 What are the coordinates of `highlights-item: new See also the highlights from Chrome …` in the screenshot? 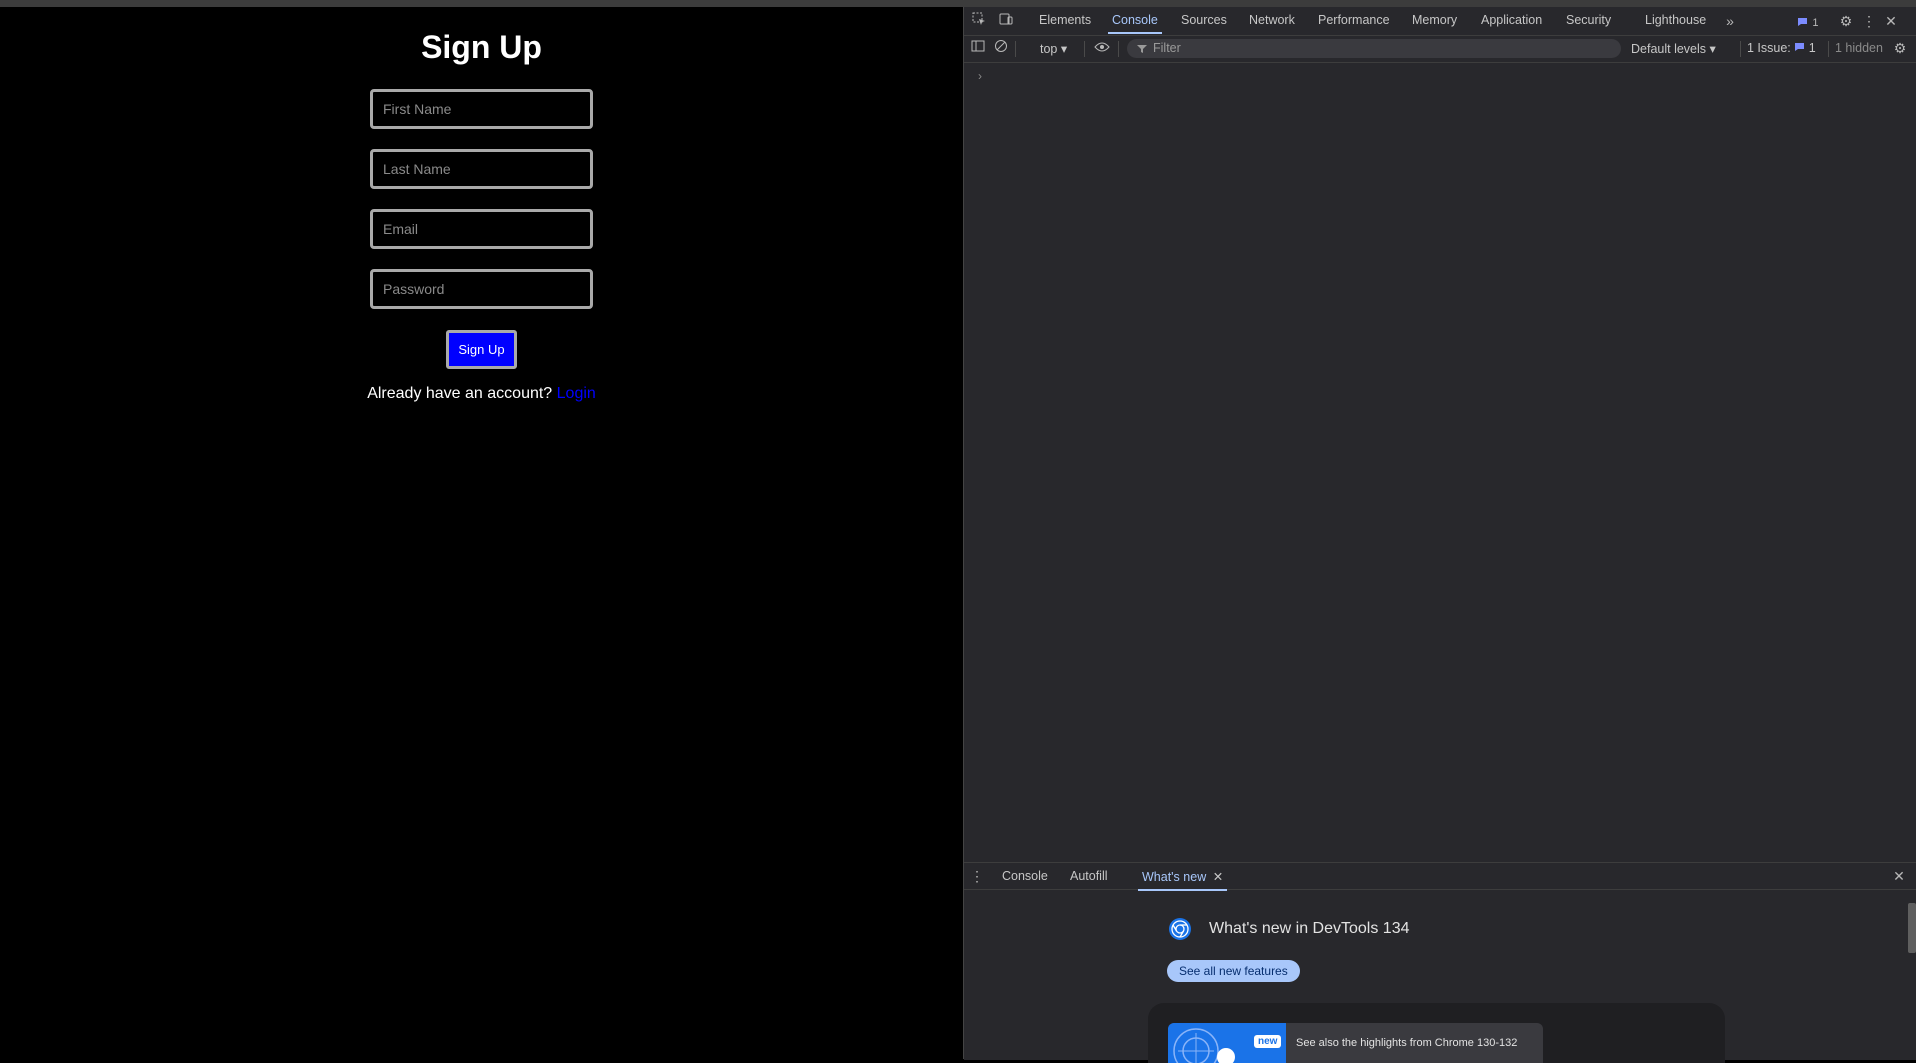 It's located at (1355, 1043).